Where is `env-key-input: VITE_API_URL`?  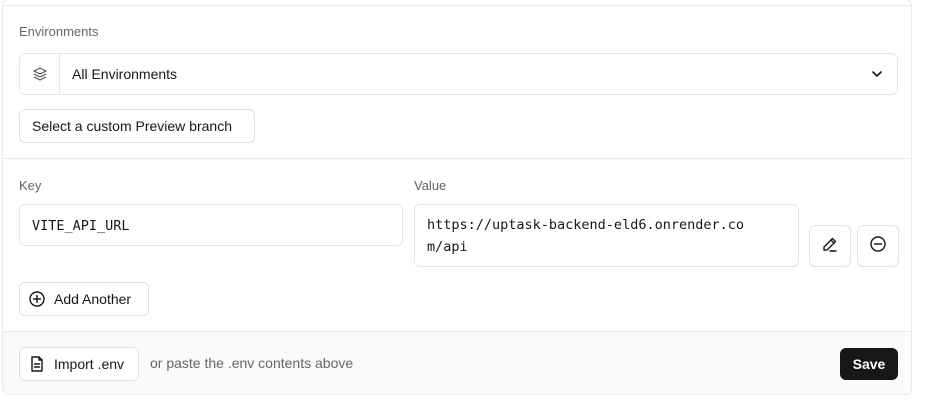 env-key-input: VITE_API_URL is located at coordinates (211, 225).